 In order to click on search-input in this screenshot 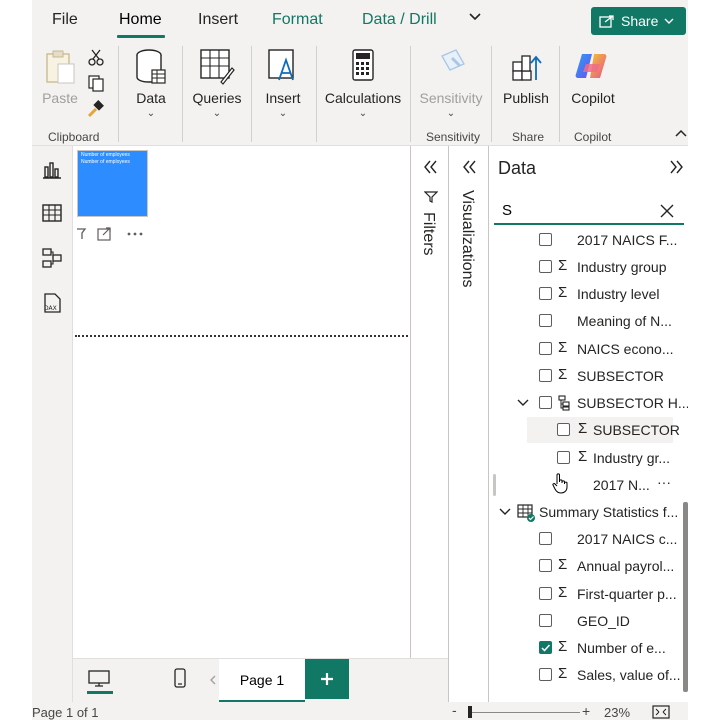, I will do `click(577, 210)`.